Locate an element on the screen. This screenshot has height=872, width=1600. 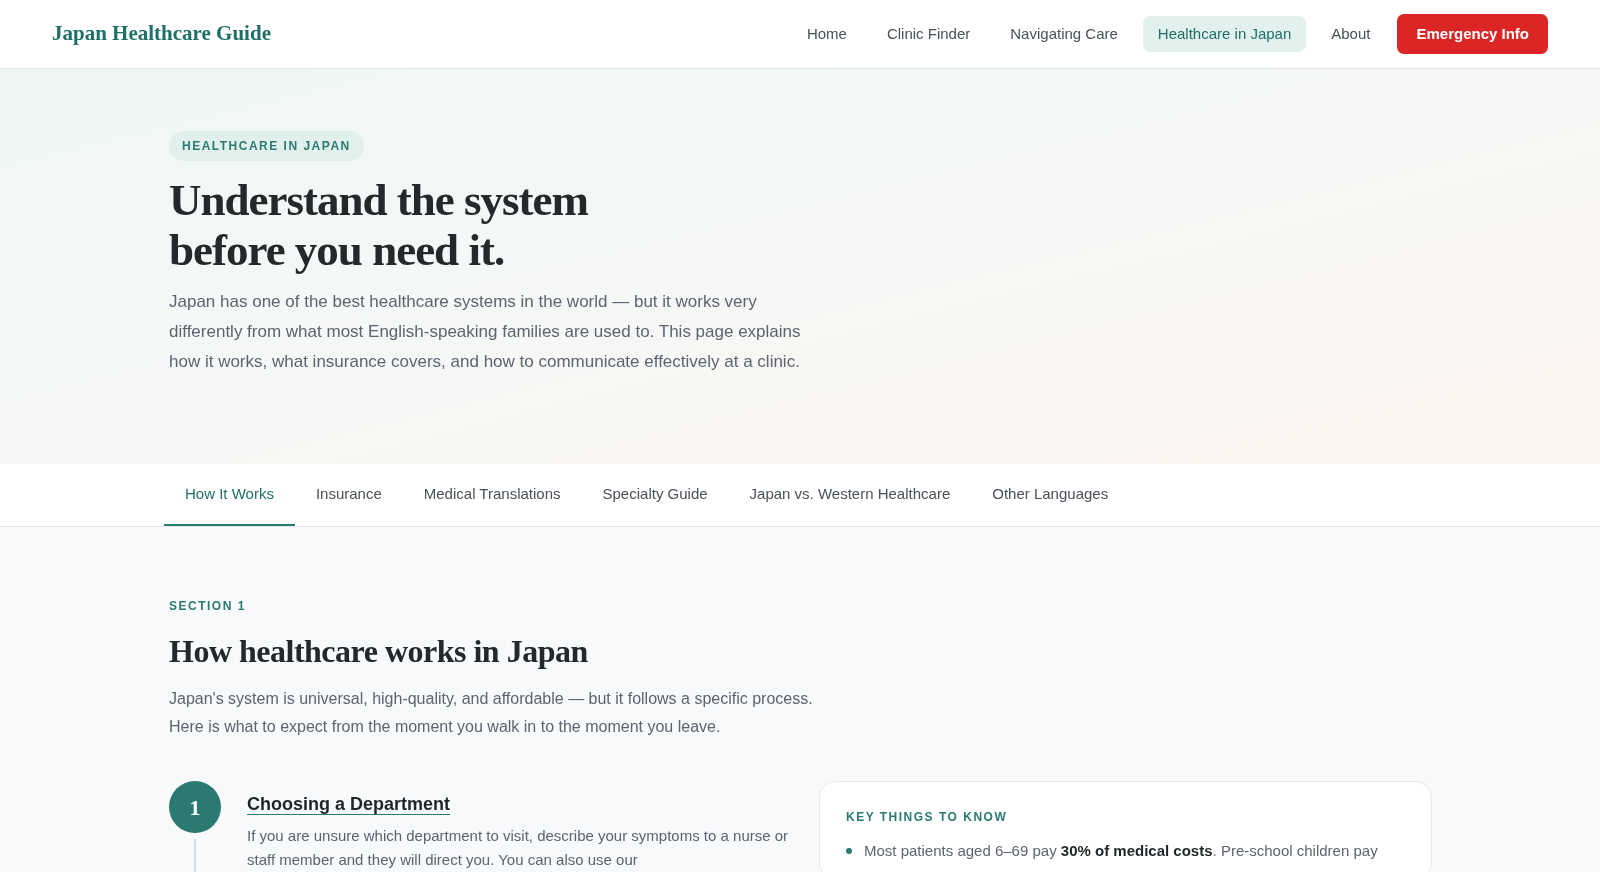
hero-intro: Japan has one of the best healthcare systems in the world — but it works very differently from what most English-speaking families are used to. This page explains how it works, what insurance covers, and how to communicate effectively at a clinic. is located at coordinates (485, 332).